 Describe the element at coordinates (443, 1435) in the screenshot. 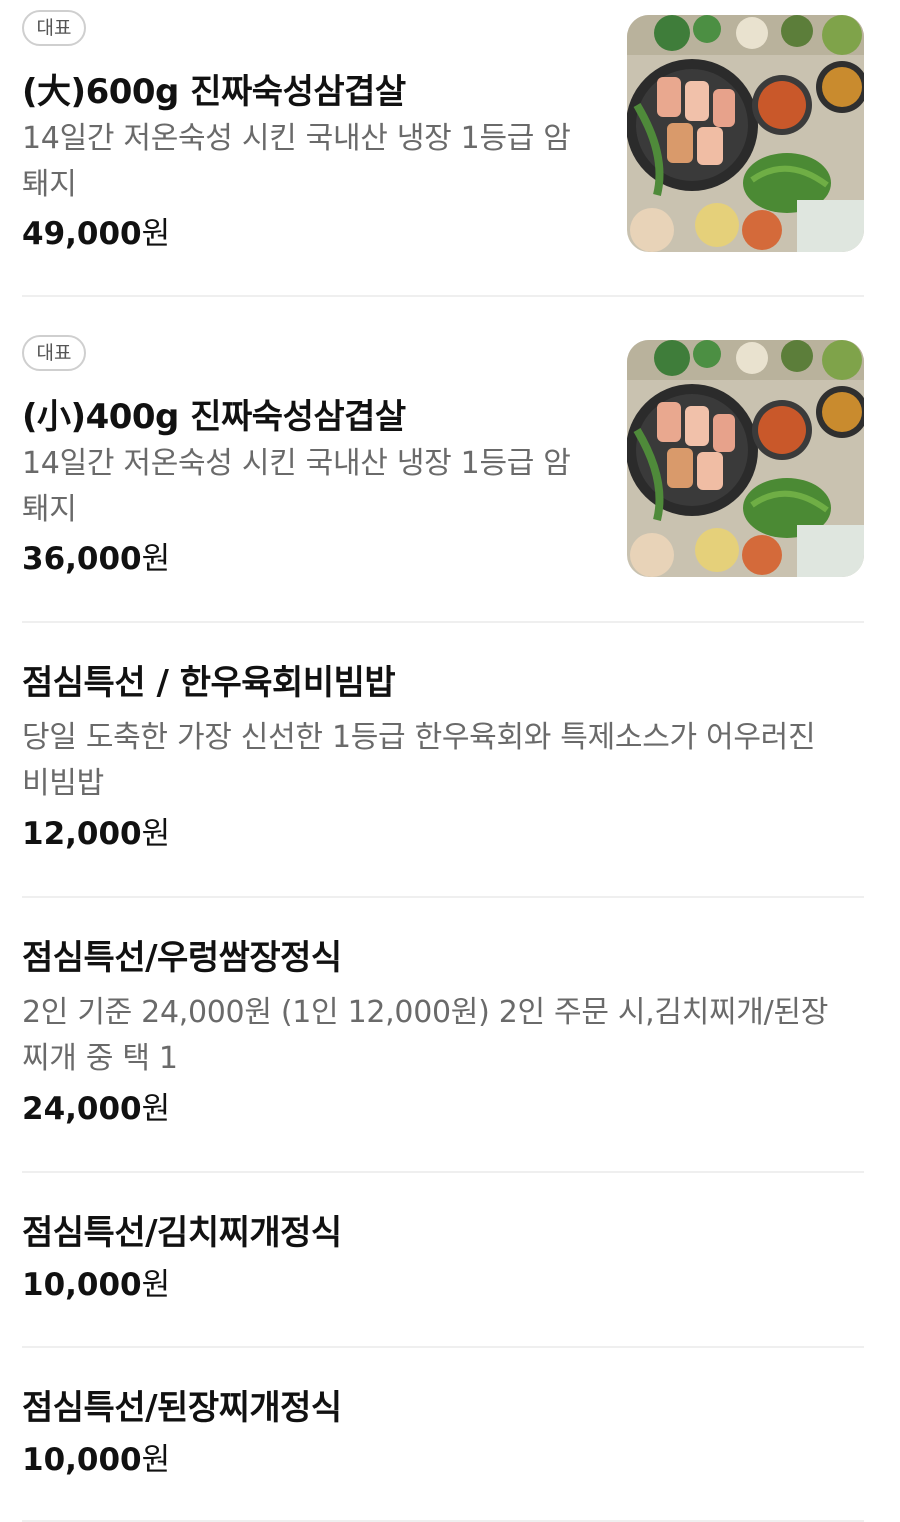

I see `menu-item-soybean-stew-set: 점심특선/된장찌개정식 10,000원` at that location.